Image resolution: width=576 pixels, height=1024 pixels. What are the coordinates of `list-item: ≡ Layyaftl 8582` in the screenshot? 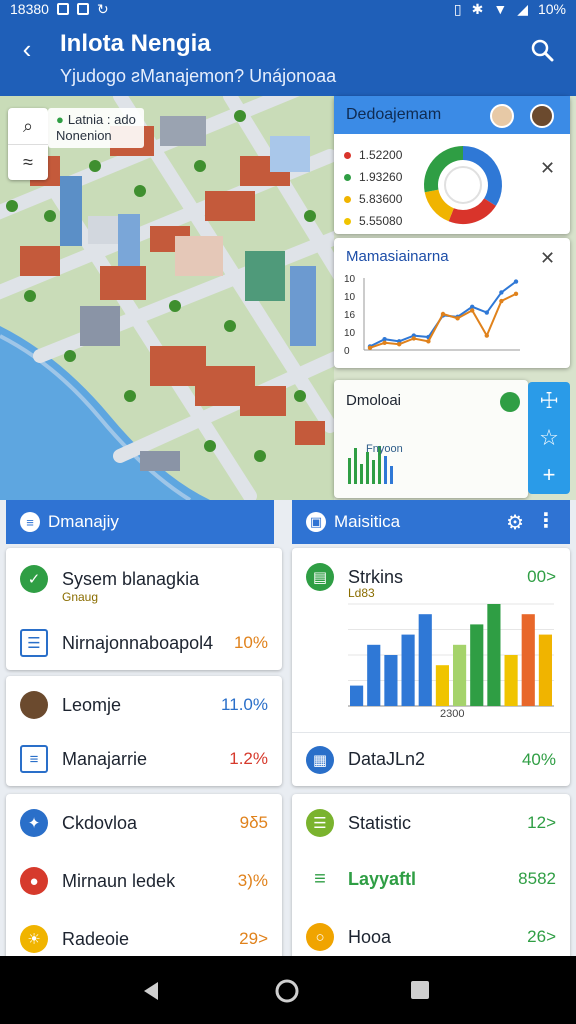 It's located at (431, 879).